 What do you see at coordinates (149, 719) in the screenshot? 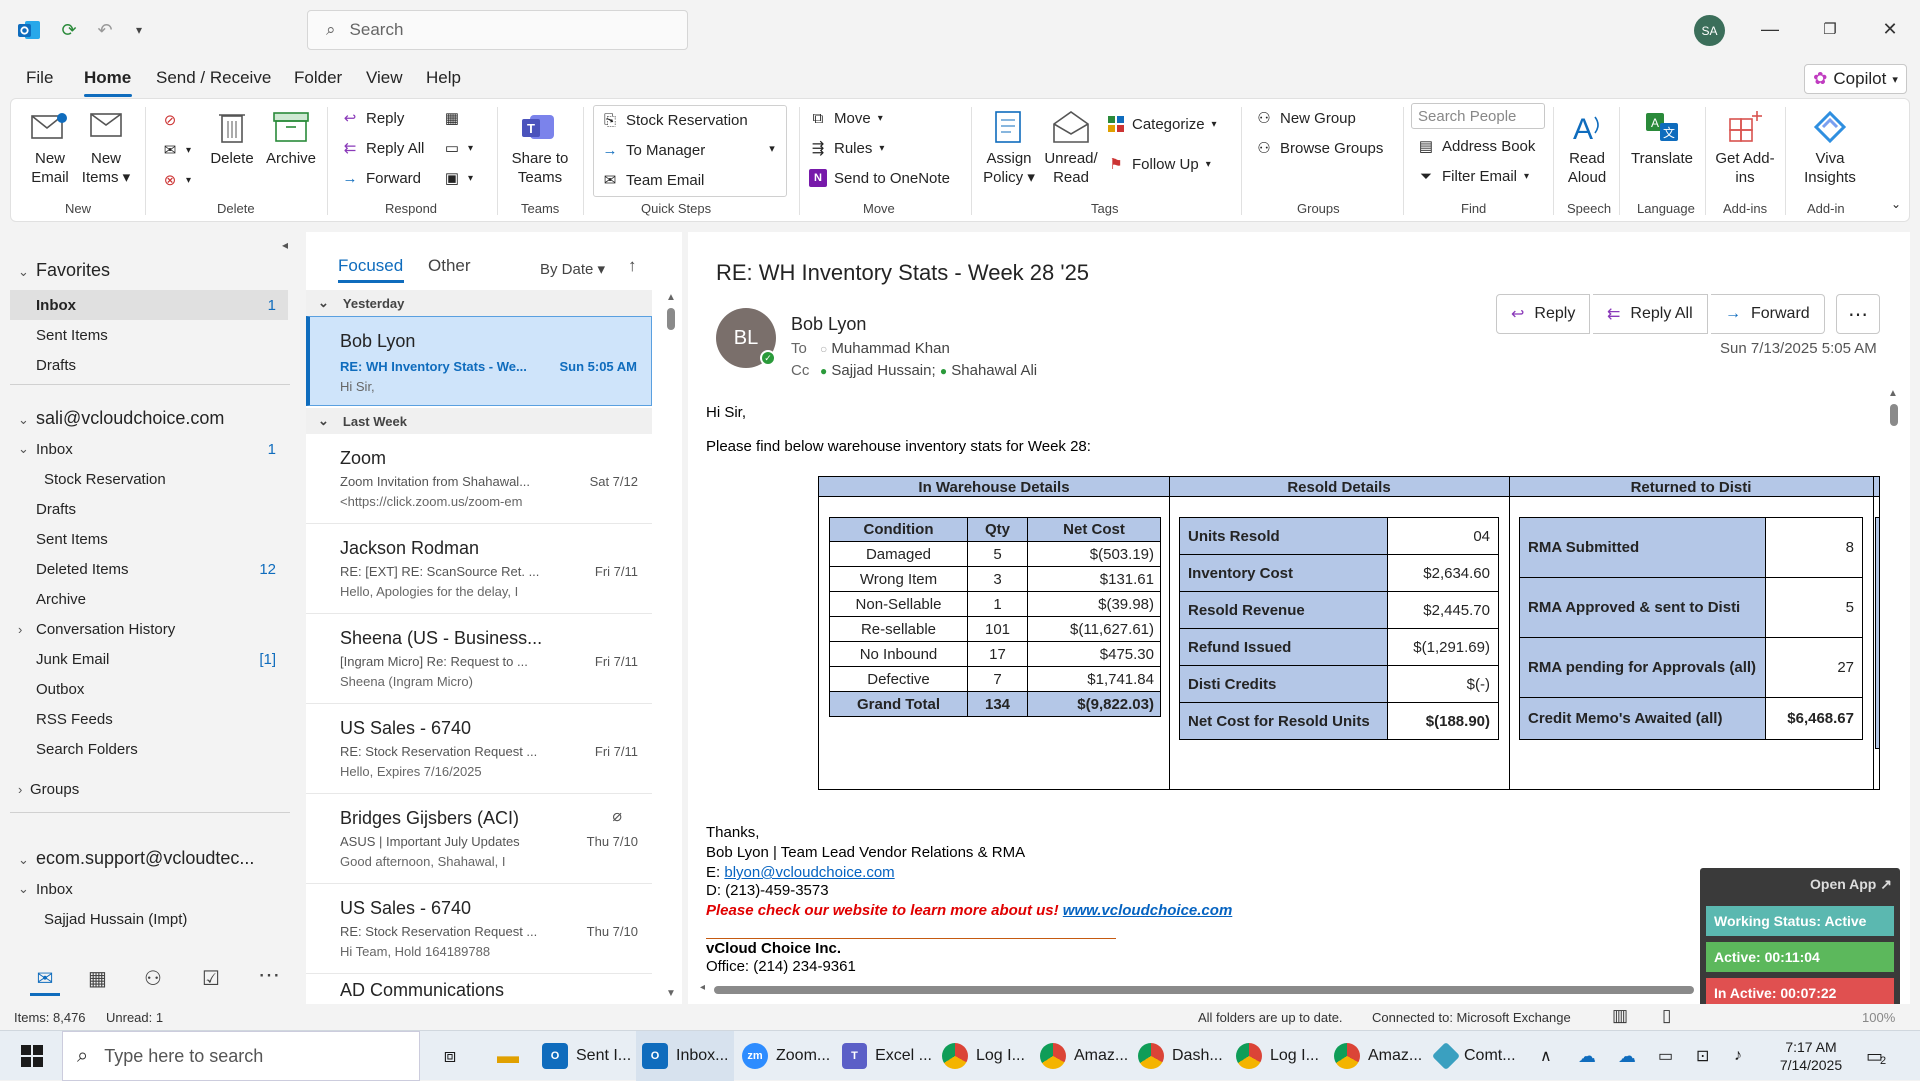
I see `folder-rss-feeds: RSS Feeds` at bounding box center [149, 719].